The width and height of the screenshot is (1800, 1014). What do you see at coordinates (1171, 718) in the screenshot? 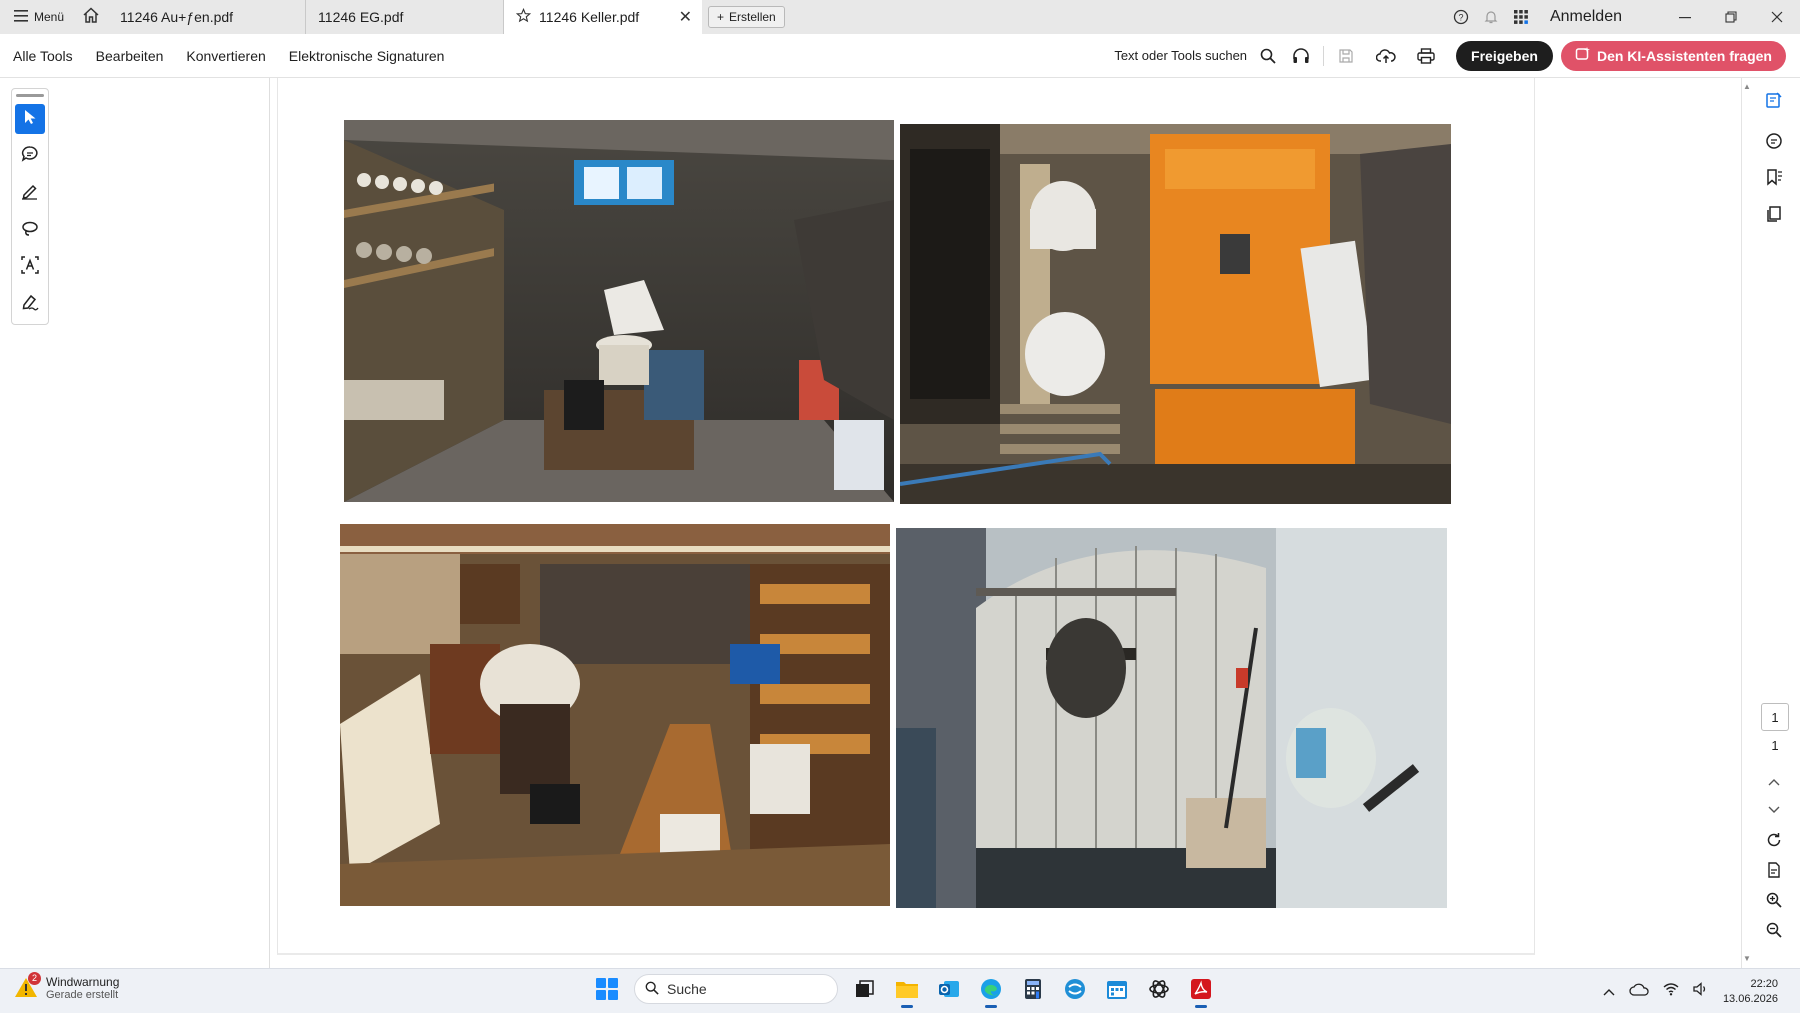
I see `cellar-photo-door` at bounding box center [1171, 718].